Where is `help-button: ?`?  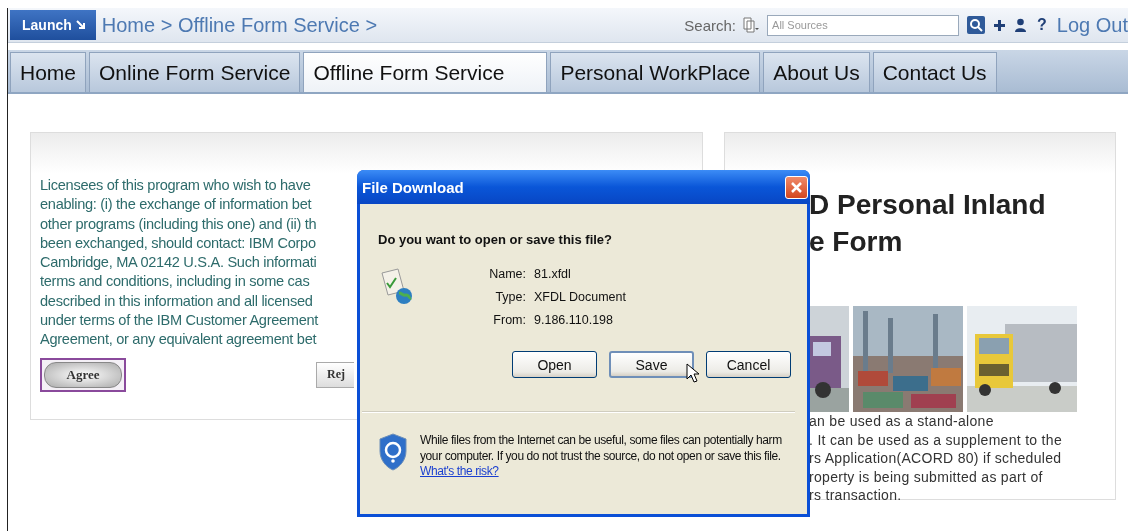 help-button: ? is located at coordinates (1042, 25).